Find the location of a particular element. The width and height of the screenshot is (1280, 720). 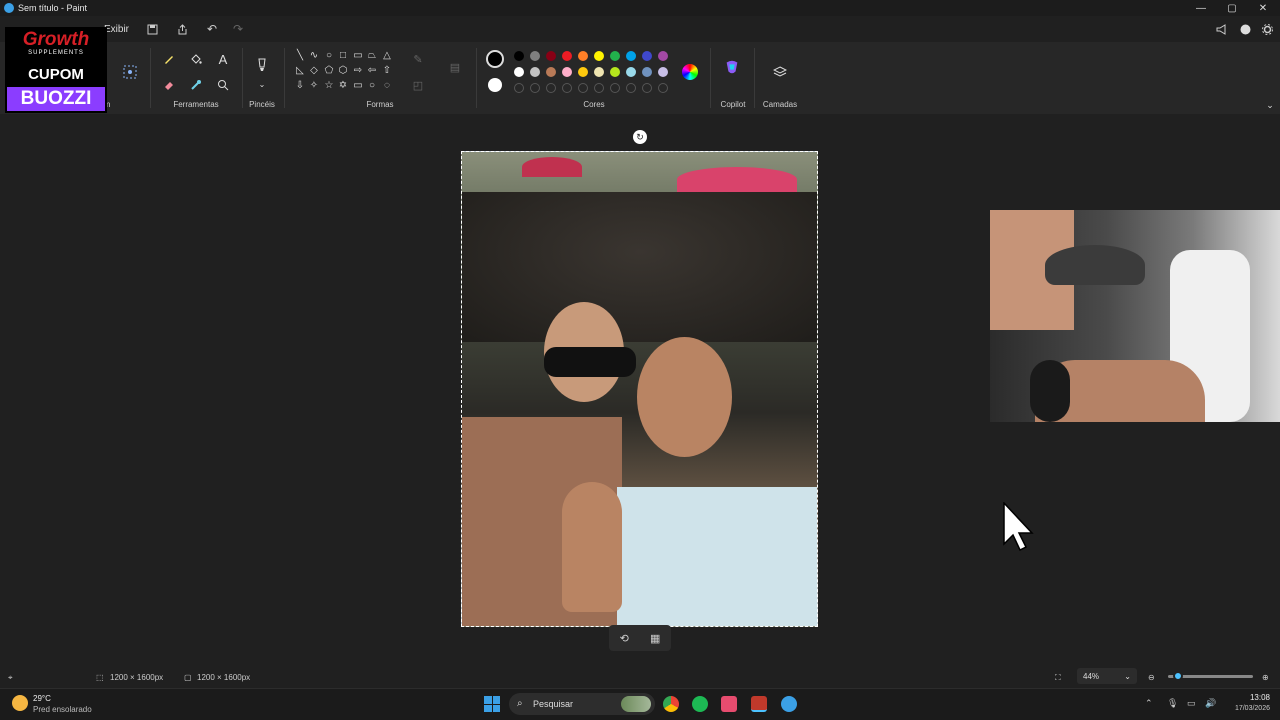

share-icon is located at coordinates (182, 29).